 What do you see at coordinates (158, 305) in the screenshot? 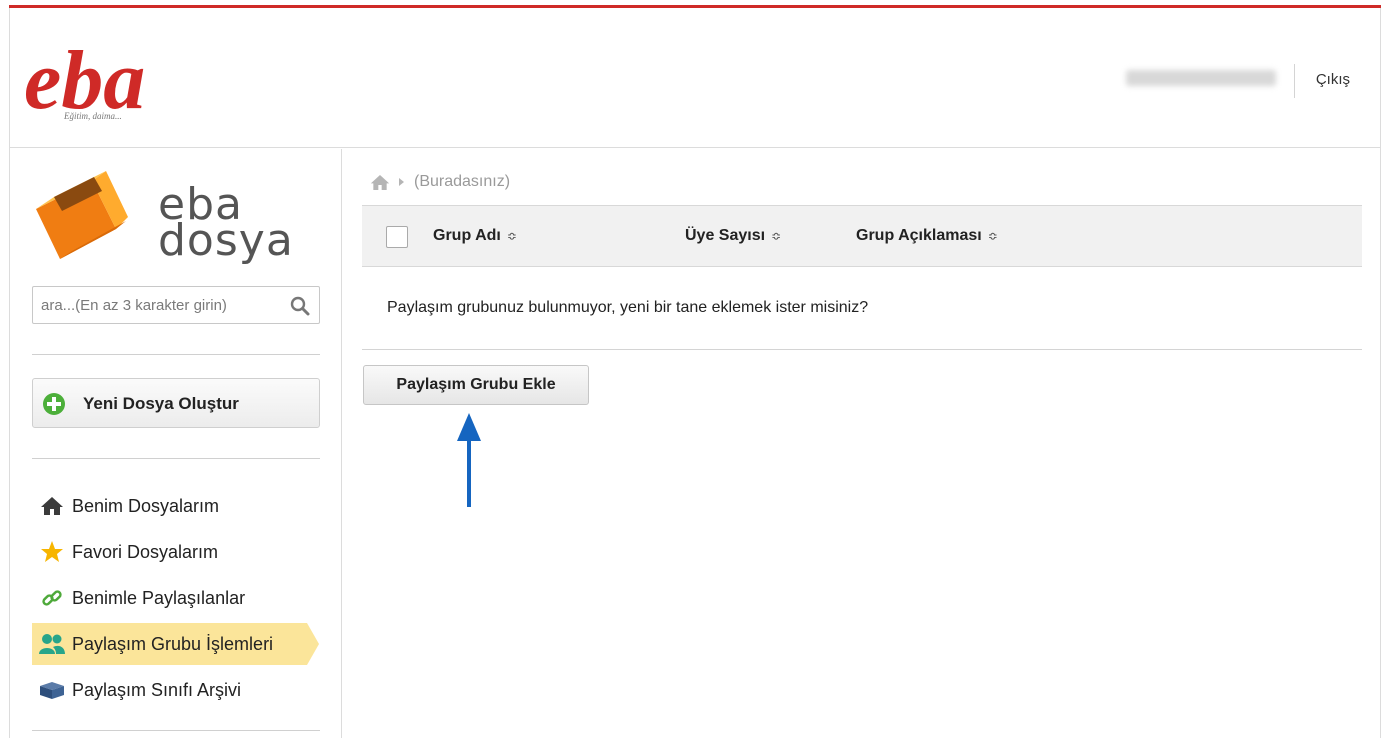
I see `search-input` at bounding box center [158, 305].